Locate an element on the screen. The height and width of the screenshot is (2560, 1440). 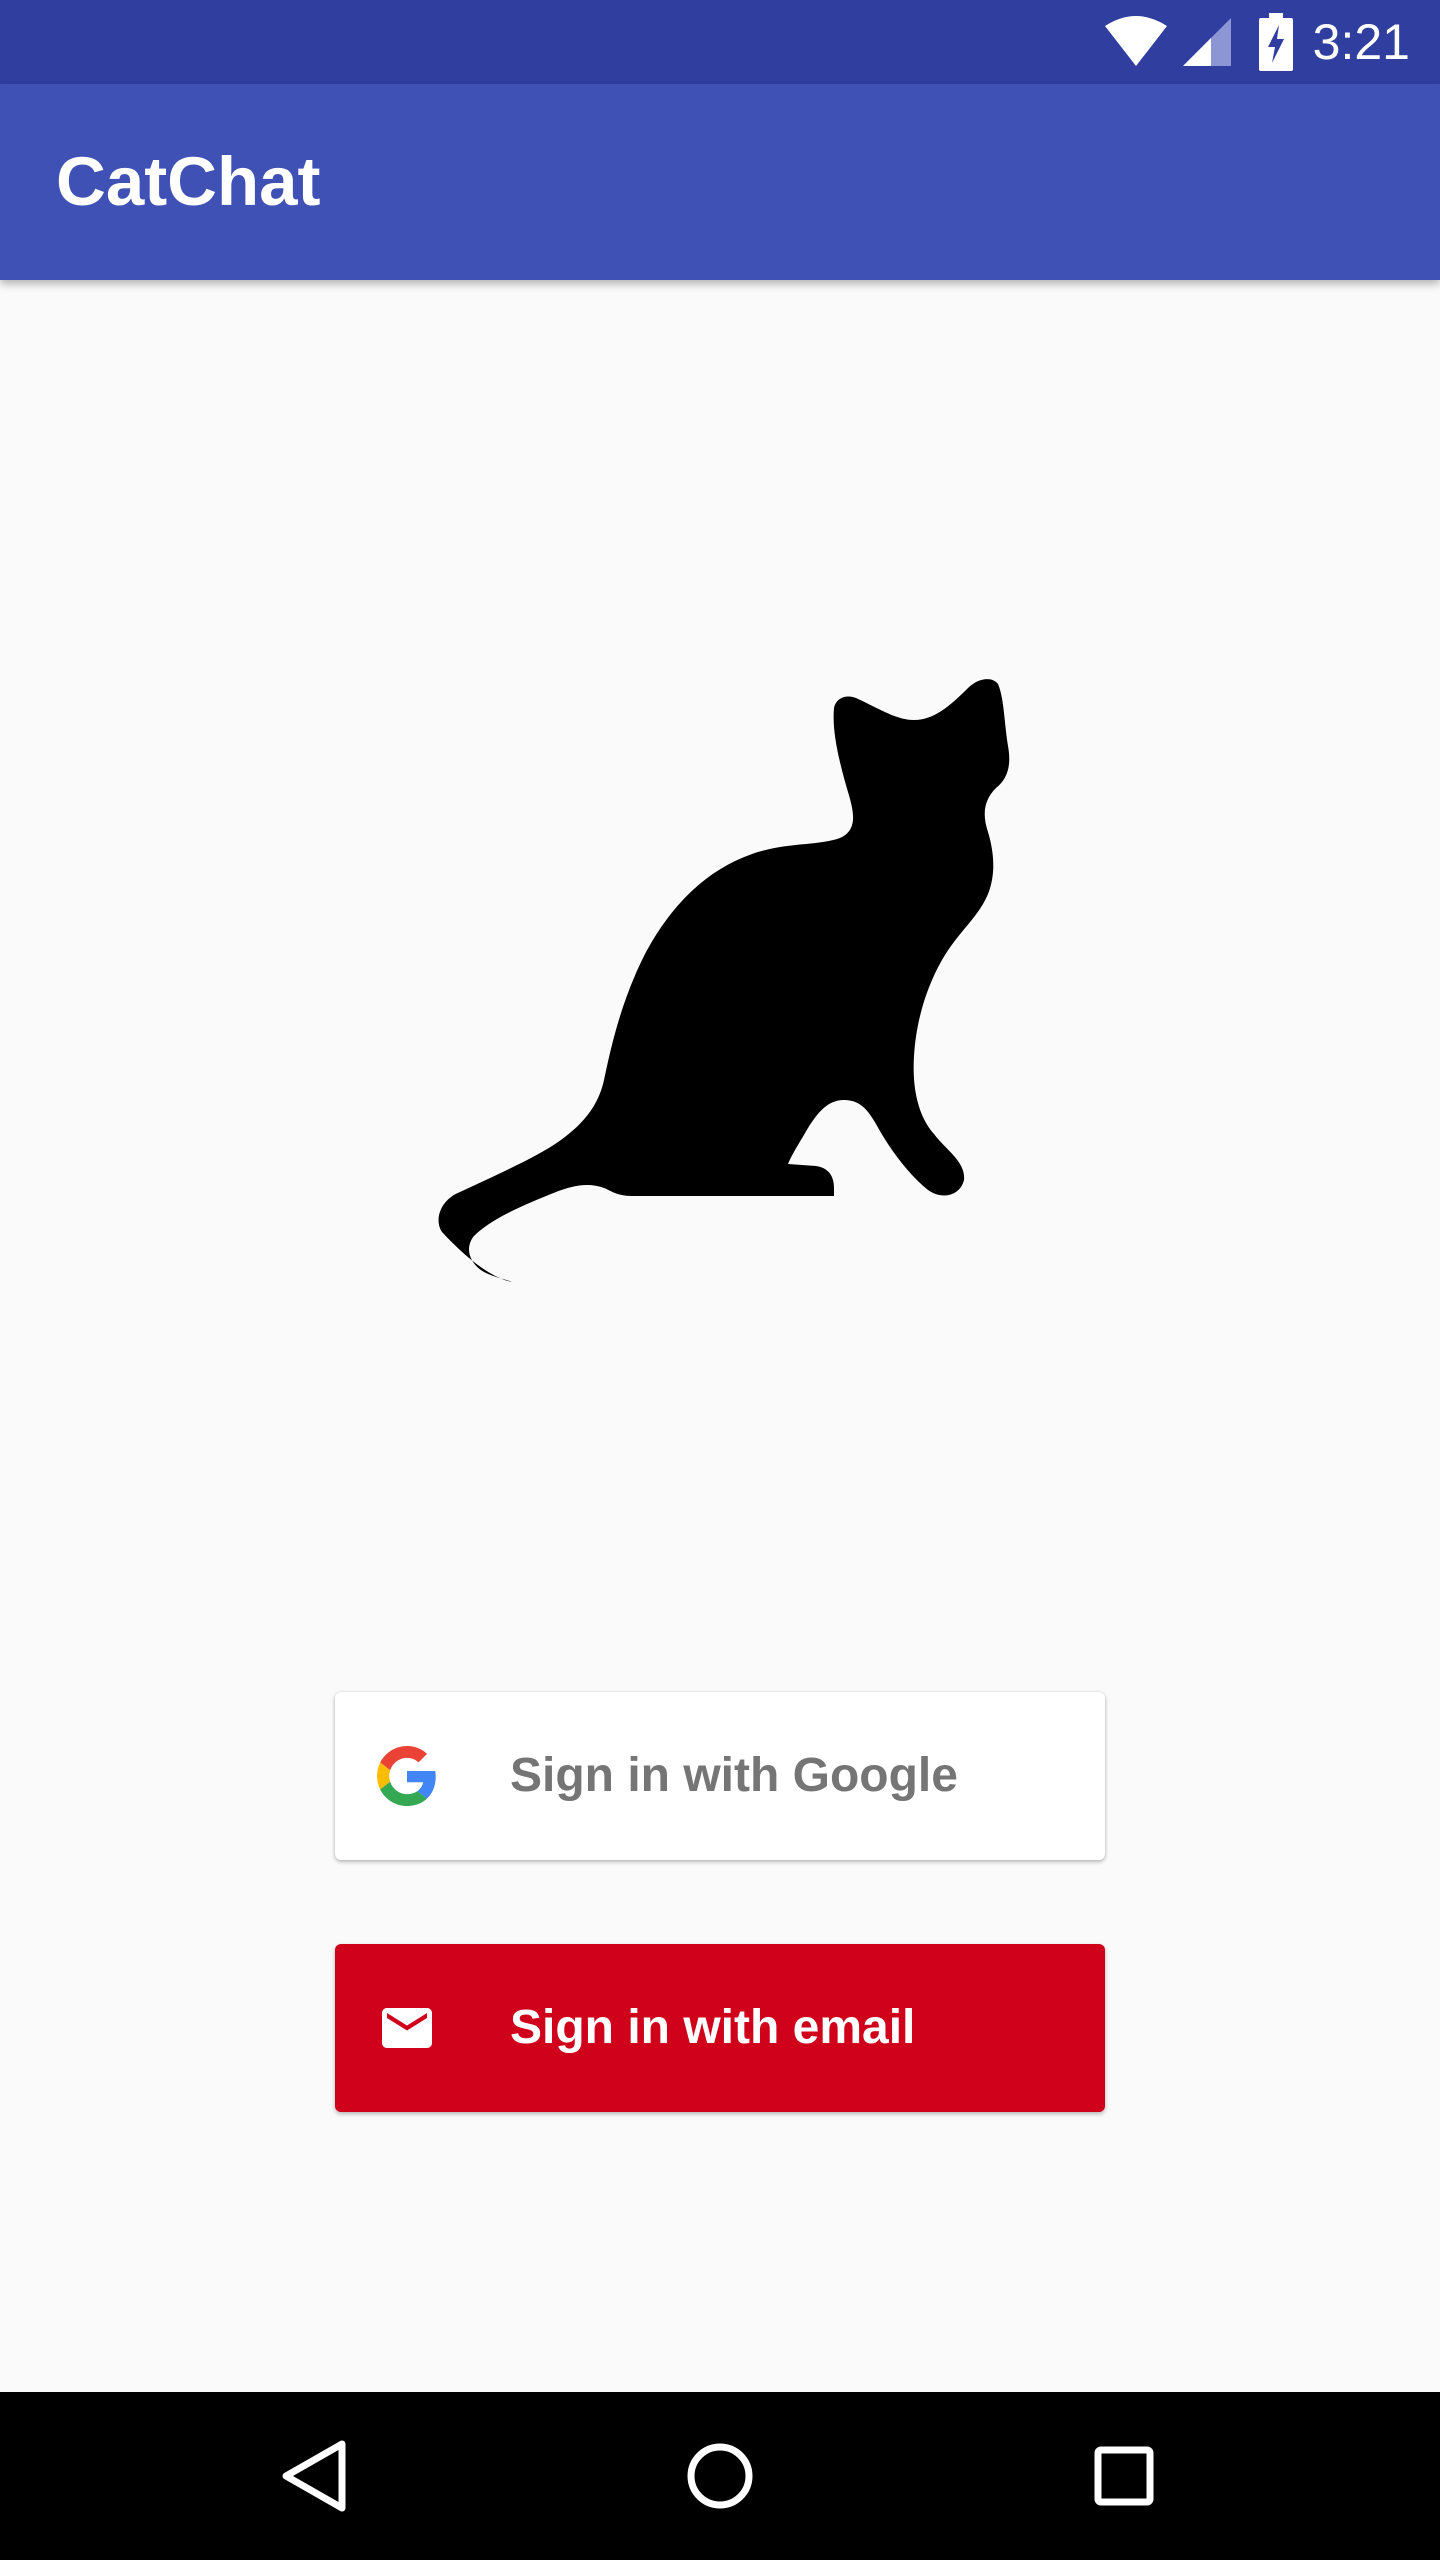
status-bar: 3:21 is located at coordinates (720, 42).